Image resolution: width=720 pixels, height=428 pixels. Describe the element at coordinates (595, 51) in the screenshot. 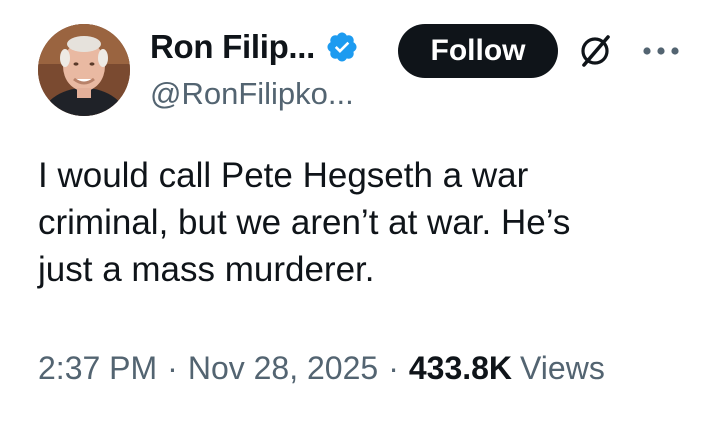

I see `grok-icon` at that location.